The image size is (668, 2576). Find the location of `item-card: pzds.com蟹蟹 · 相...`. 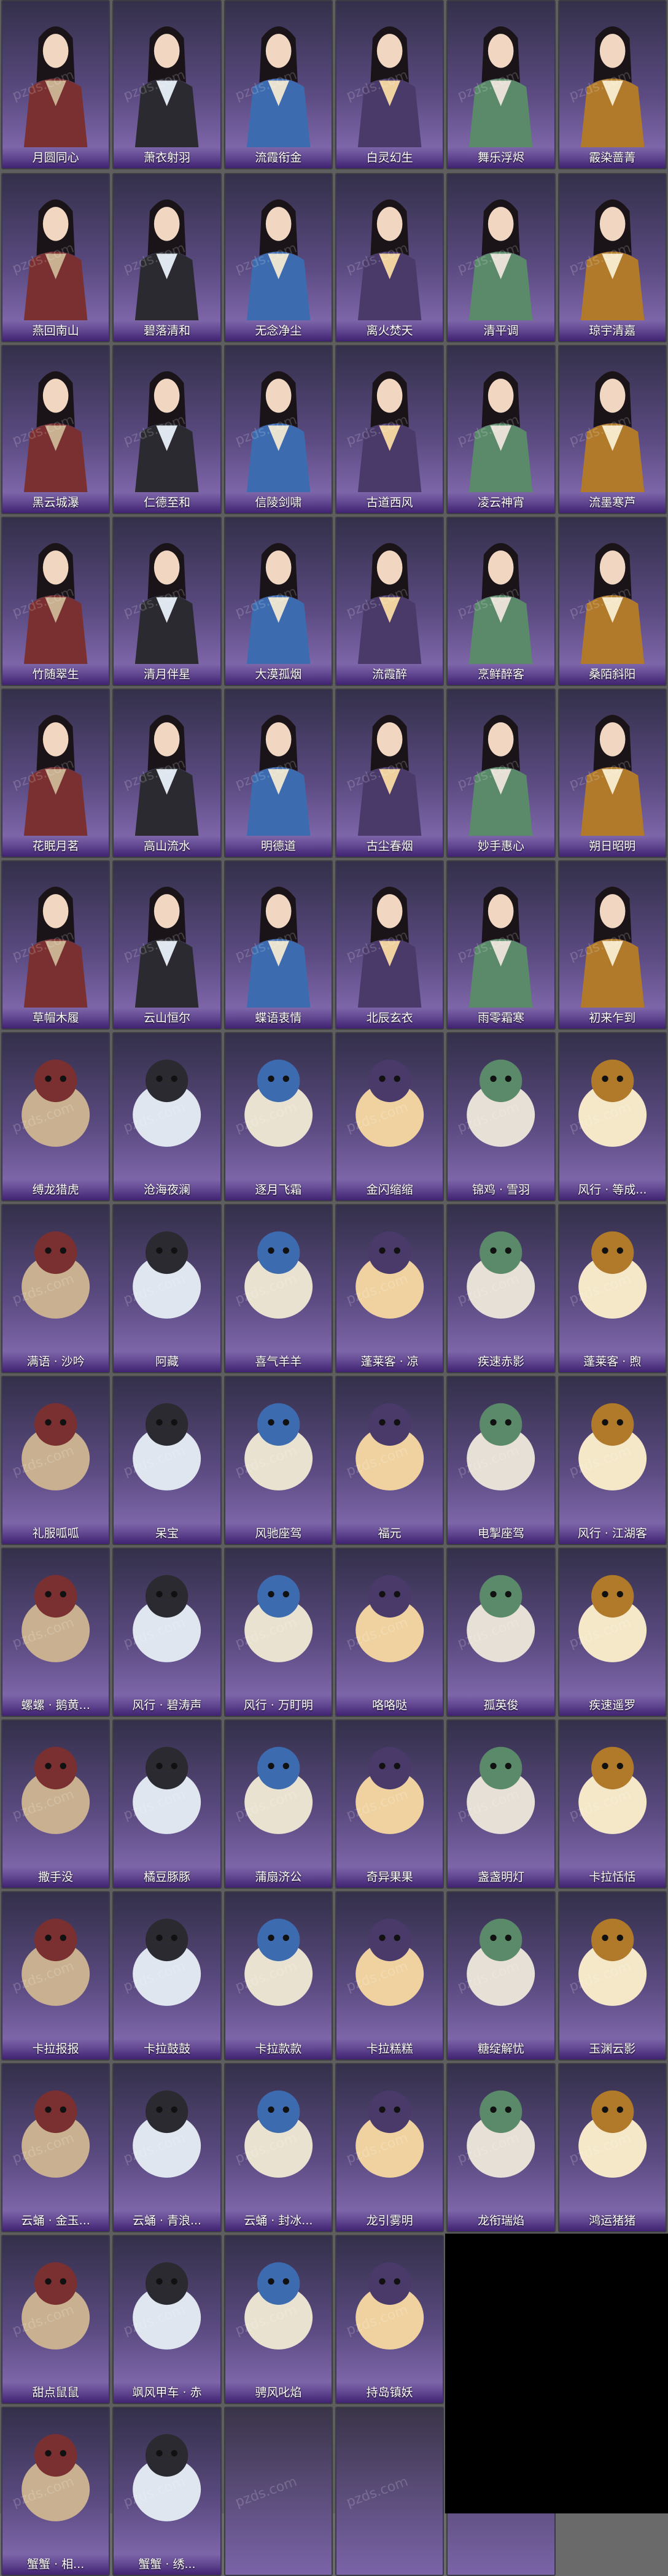

item-card: pzds.com蟹蟹 · 相... is located at coordinates (56, 2491).